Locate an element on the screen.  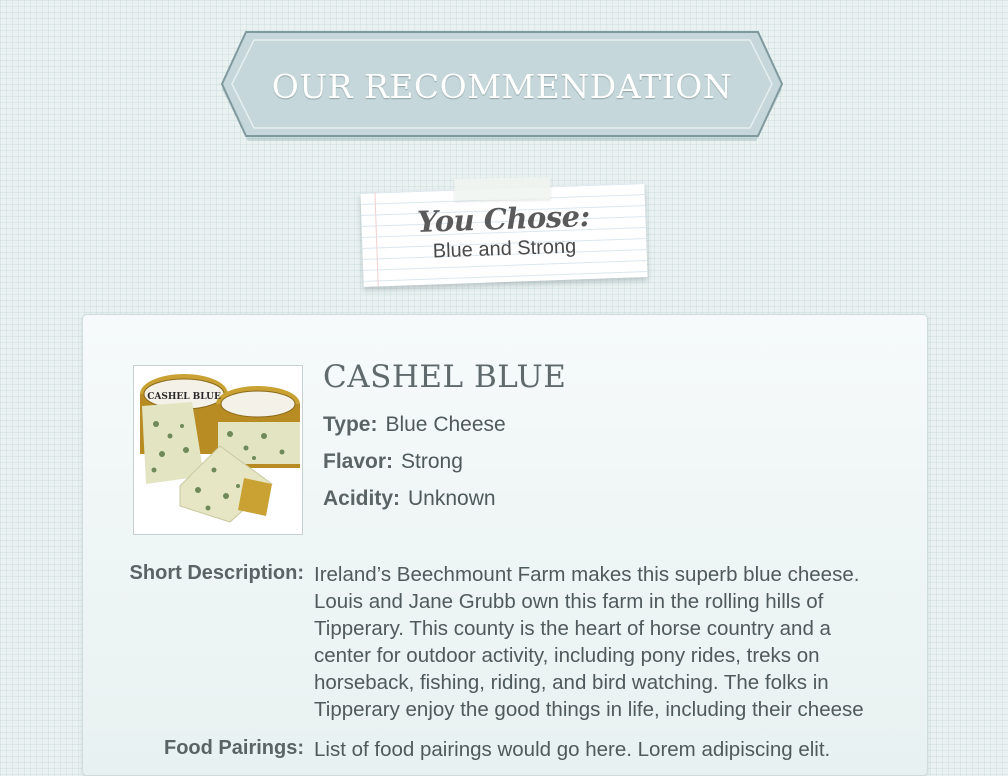
attribute-type: Type: Blue Cheese is located at coordinates (414, 425).